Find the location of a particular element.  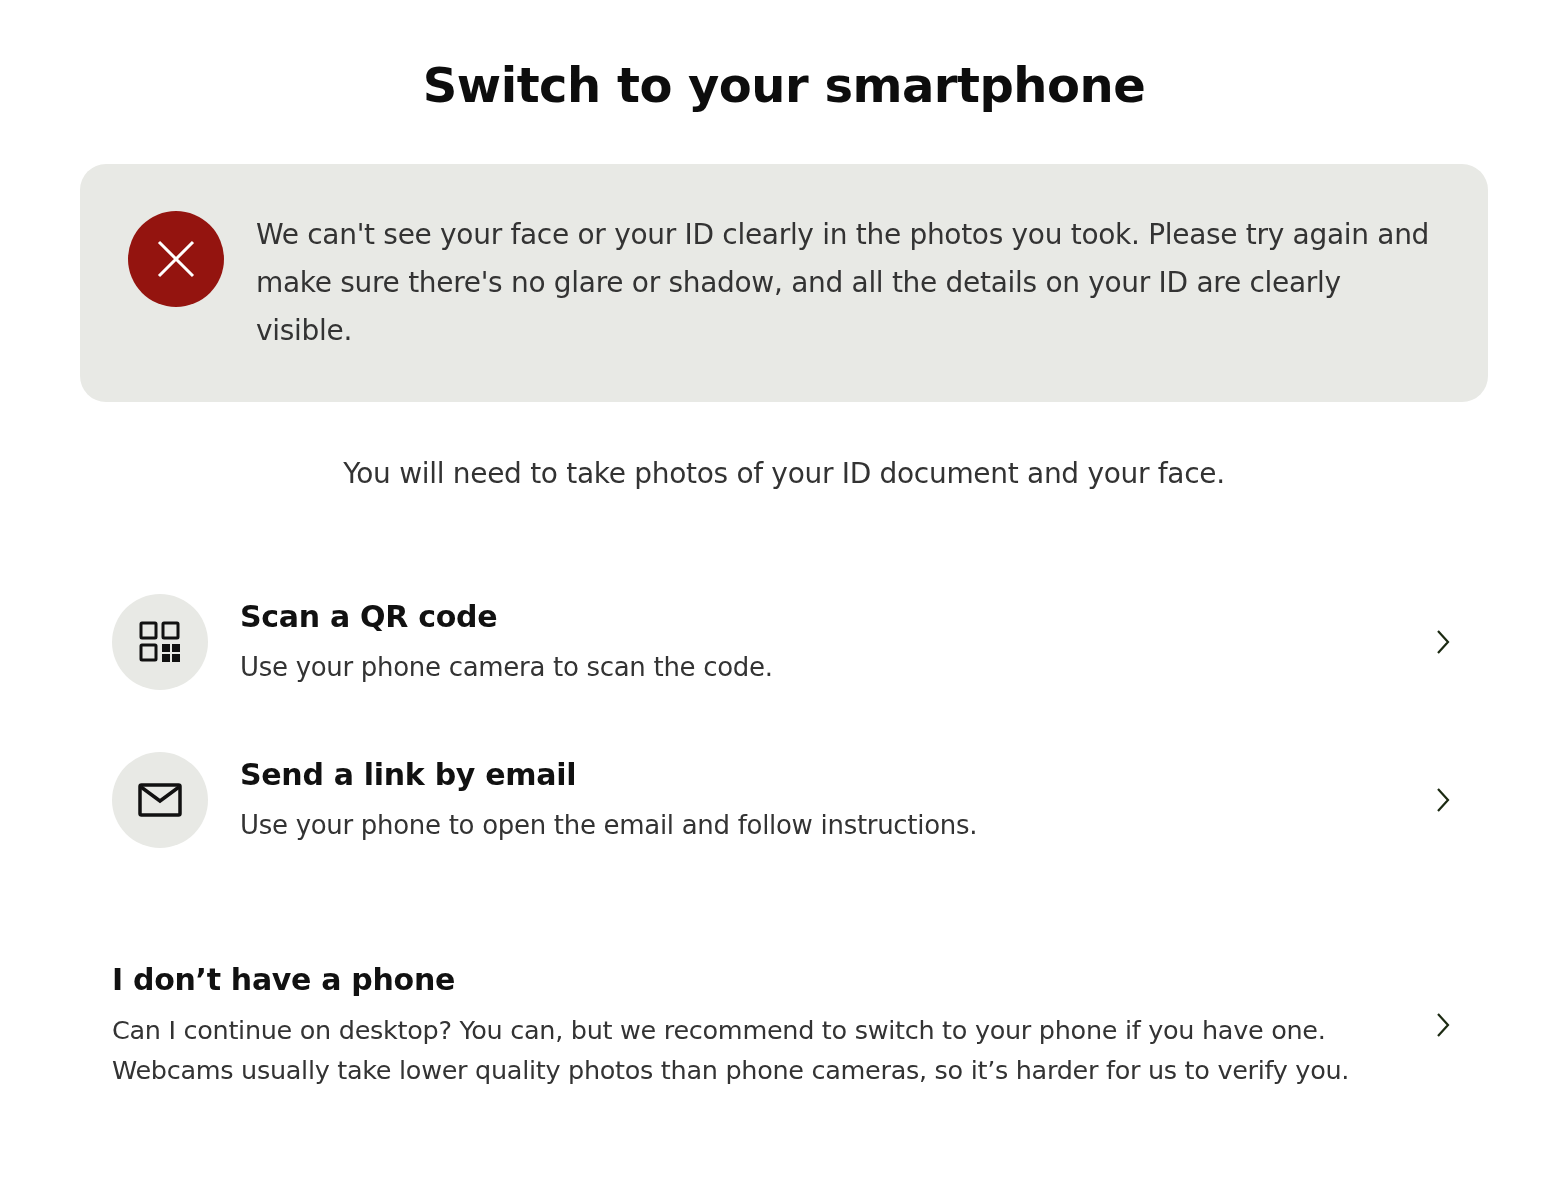

option-description: Can I continue on desktop? You can, but we recommend to switch to your phone if you have one. Webcams usually take lower quality photos than phone cameras, so it’s harder for us to verify you. is located at coordinates (731, 1050).